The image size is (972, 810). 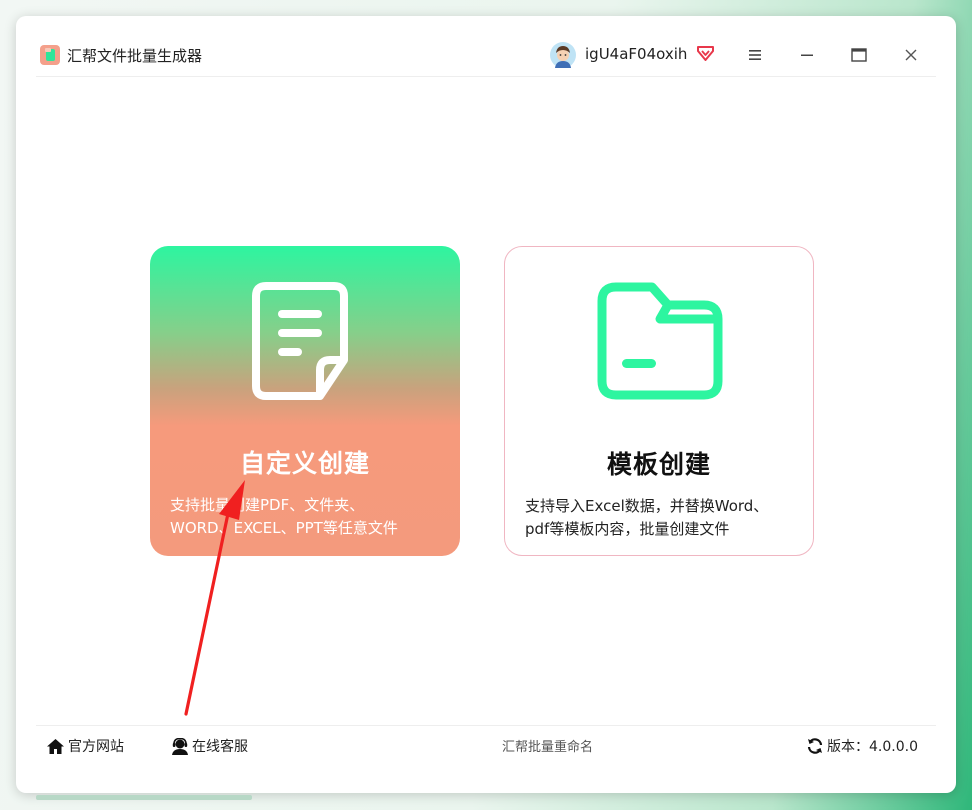 What do you see at coordinates (180, 746) in the screenshot?
I see `support-icon` at bounding box center [180, 746].